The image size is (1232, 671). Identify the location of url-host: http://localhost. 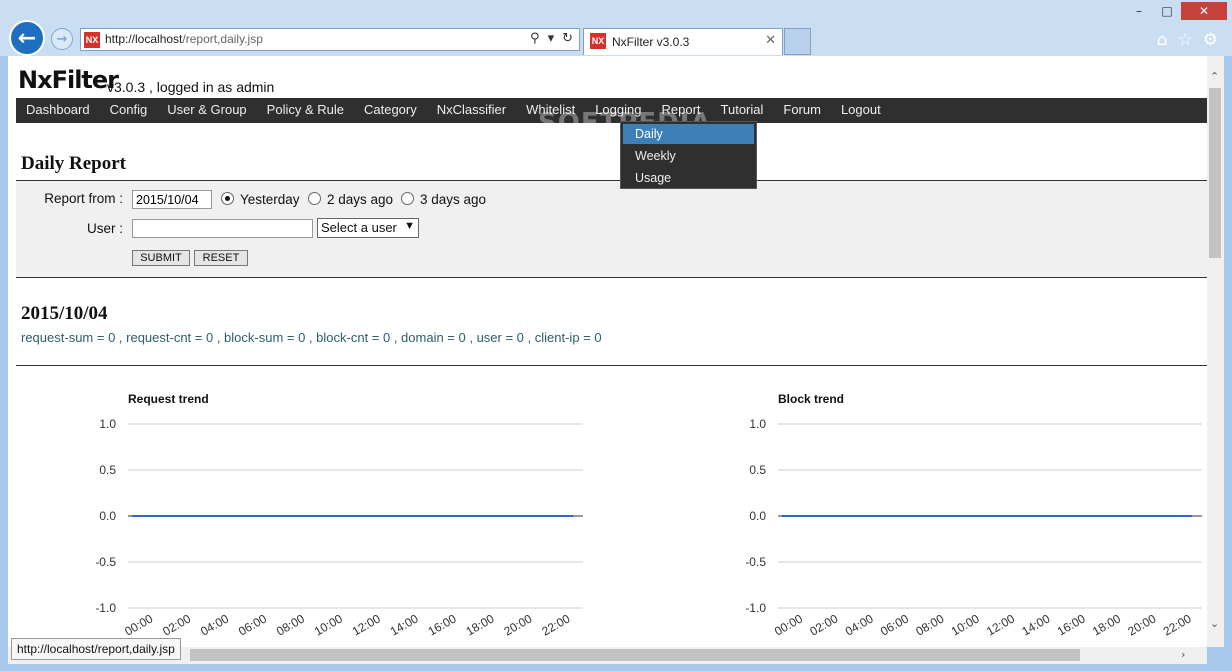
(144, 39).